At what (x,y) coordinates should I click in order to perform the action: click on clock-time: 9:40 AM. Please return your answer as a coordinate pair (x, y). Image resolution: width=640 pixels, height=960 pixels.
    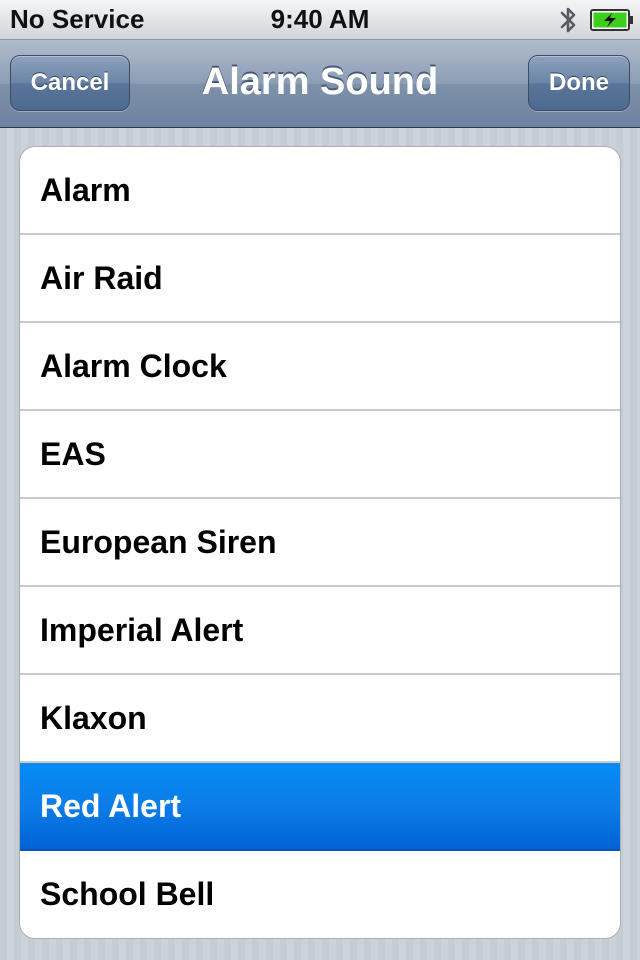
    Looking at the image, I should click on (320, 19).